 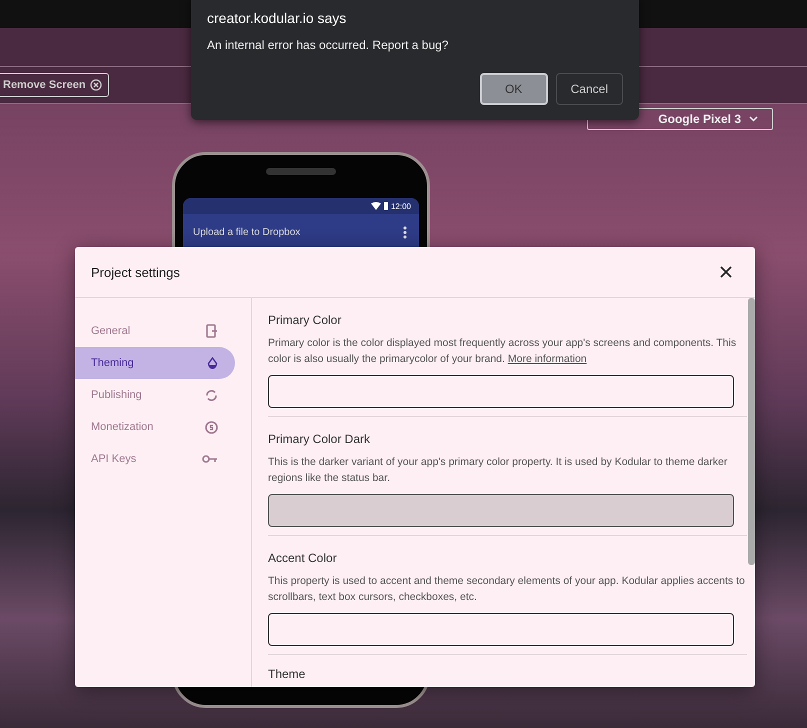 What do you see at coordinates (96, 85) in the screenshot?
I see `close-circle-icon` at bounding box center [96, 85].